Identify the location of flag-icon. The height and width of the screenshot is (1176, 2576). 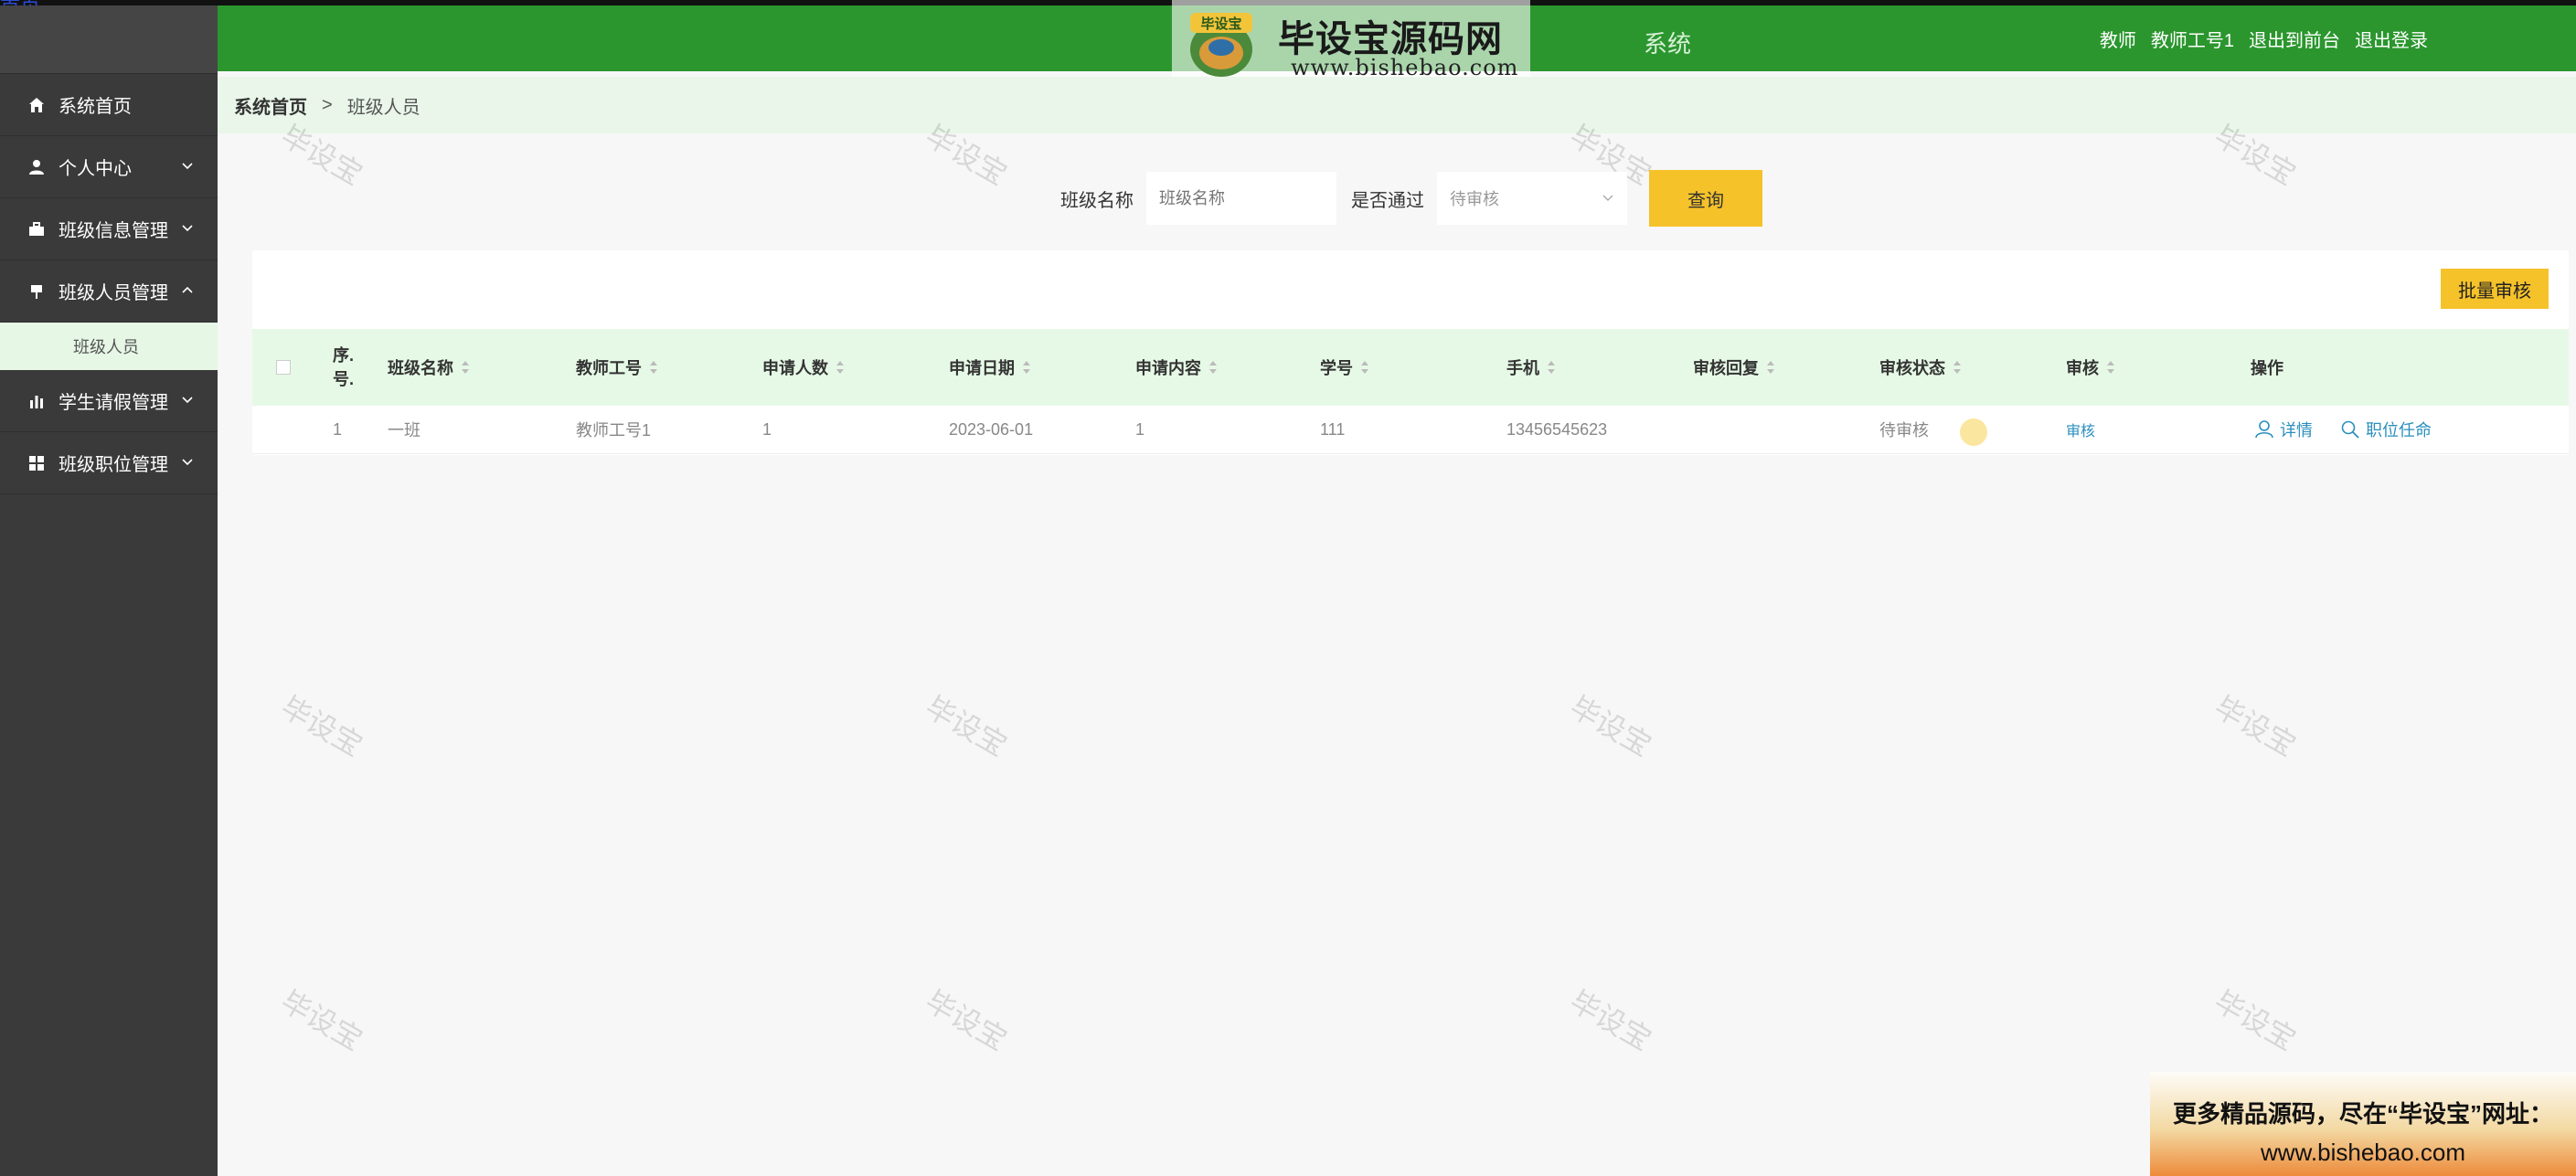
(36, 292).